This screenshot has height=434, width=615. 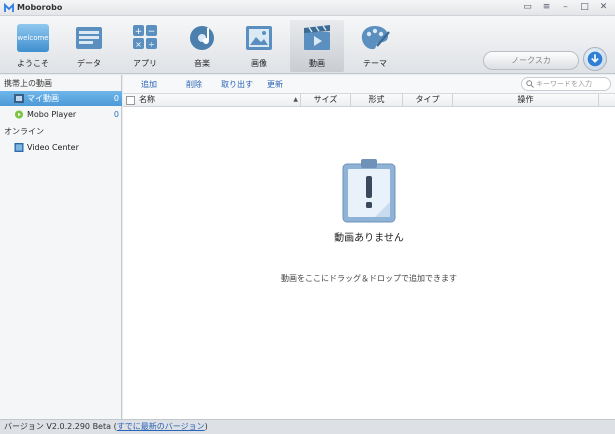 What do you see at coordinates (275, 84) in the screenshot?
I see `refresh-button: 更新` at bounding box center [275, 84].